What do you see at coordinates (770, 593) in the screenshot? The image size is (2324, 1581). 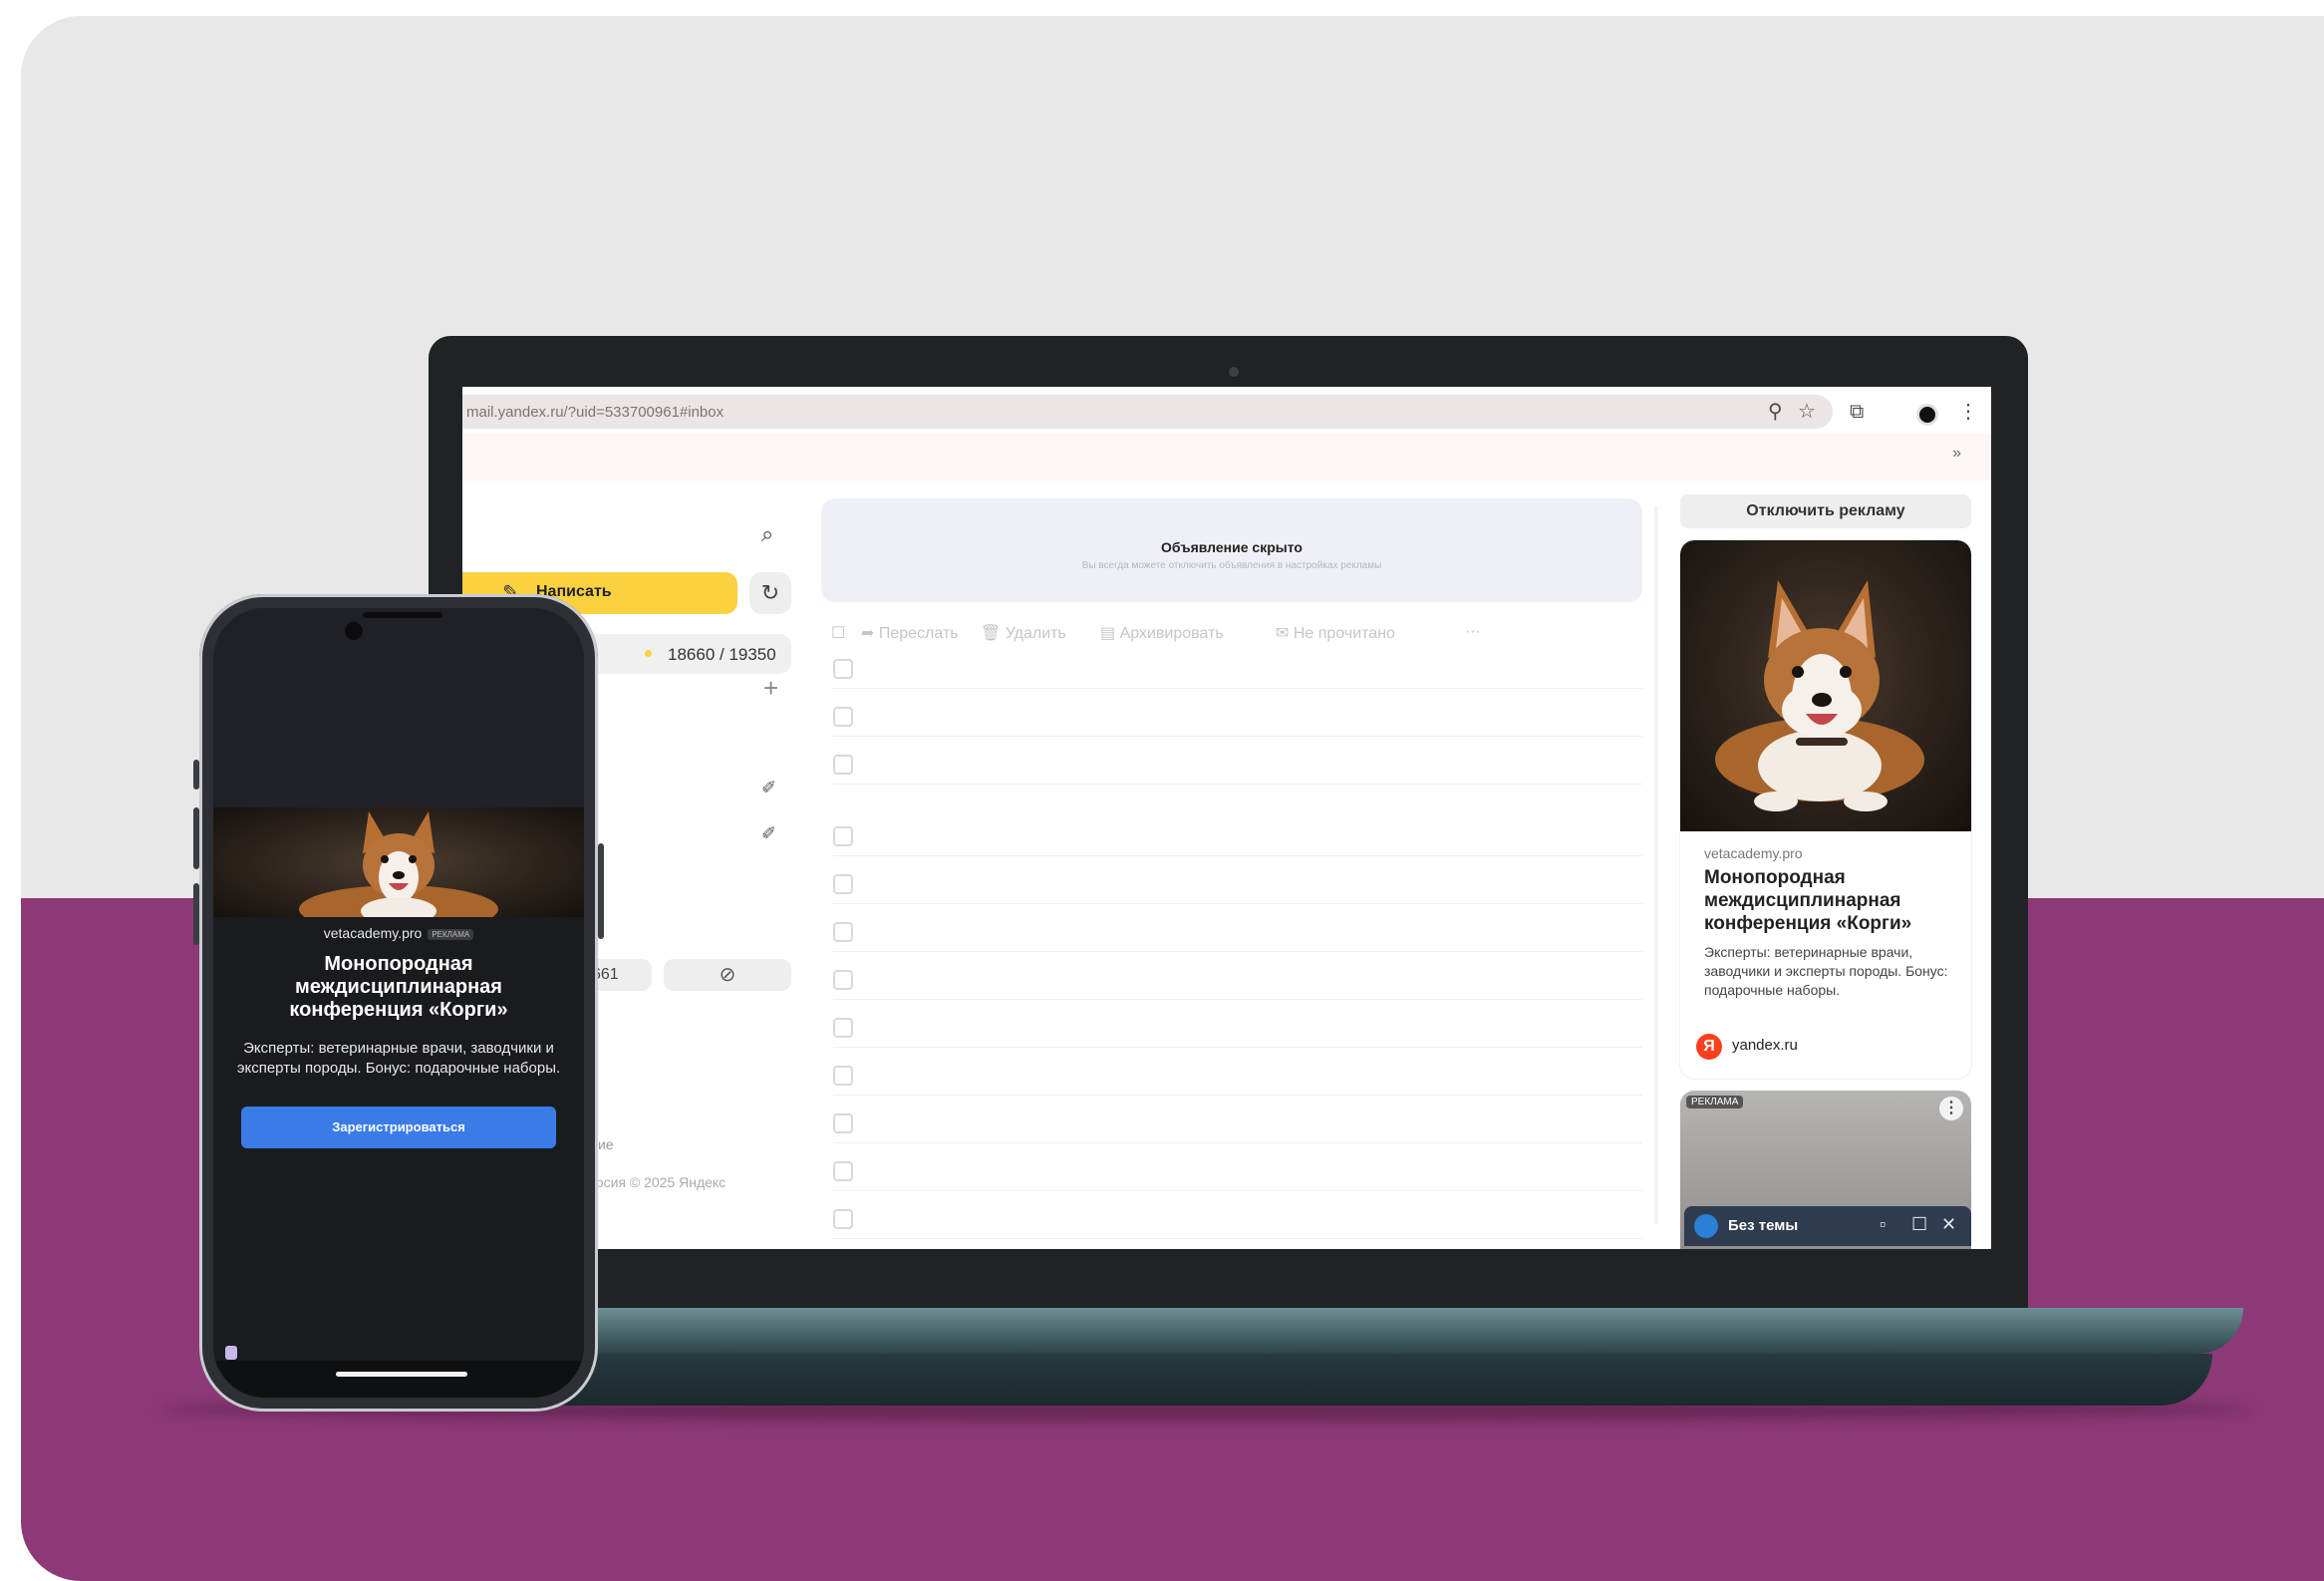 I see `refresh-icon: ↻` at bounding box center [770, 593].